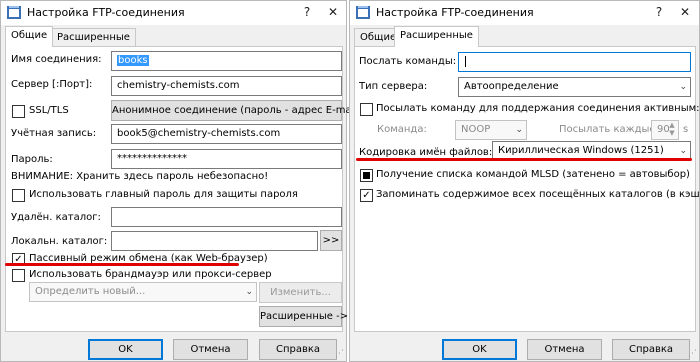 The image size is (700, 362). Describe the element at coordinates (467, 61) in the screenshot. I see `text-cursor` at that location.